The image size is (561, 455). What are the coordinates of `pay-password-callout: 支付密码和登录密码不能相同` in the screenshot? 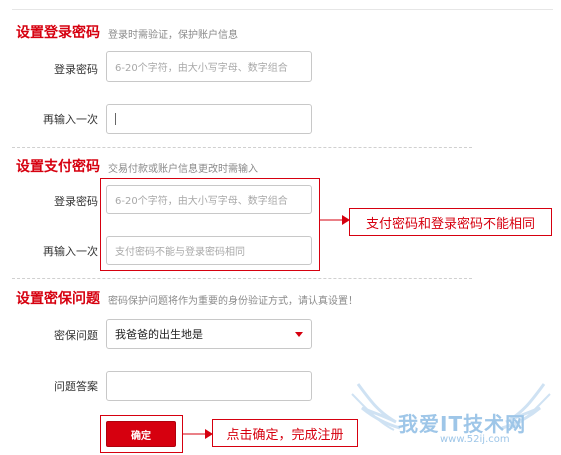 It's located at (450, 222).